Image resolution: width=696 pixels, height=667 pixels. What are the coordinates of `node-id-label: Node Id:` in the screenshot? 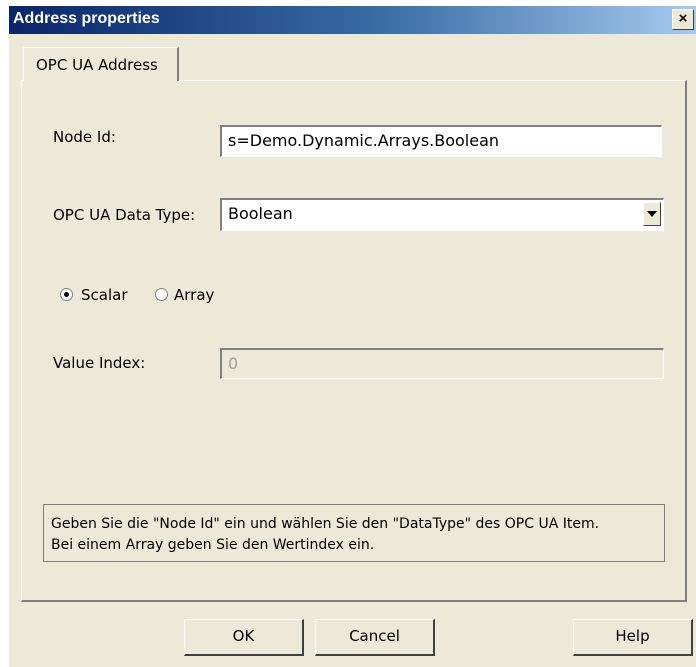 It's located at (84, 137).